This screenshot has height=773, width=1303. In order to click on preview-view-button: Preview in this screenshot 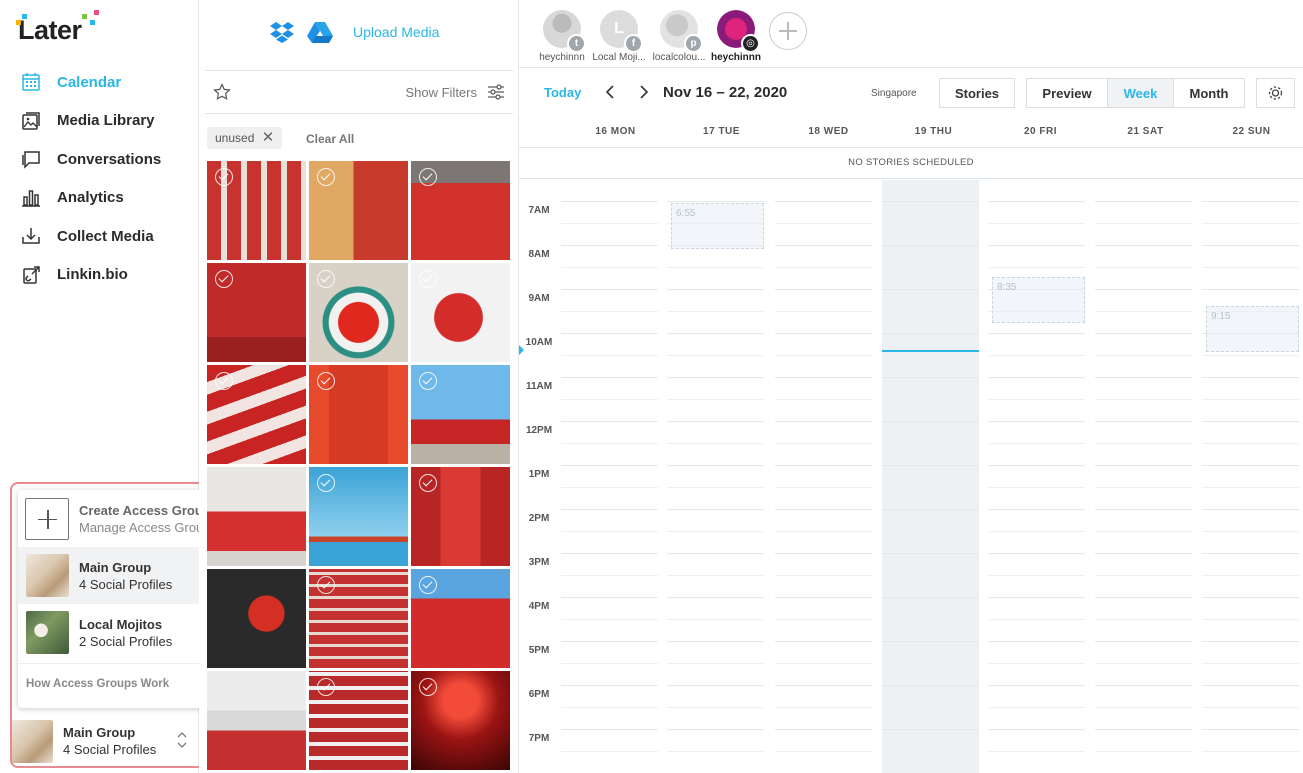, I will do `click(1067, 93)`.